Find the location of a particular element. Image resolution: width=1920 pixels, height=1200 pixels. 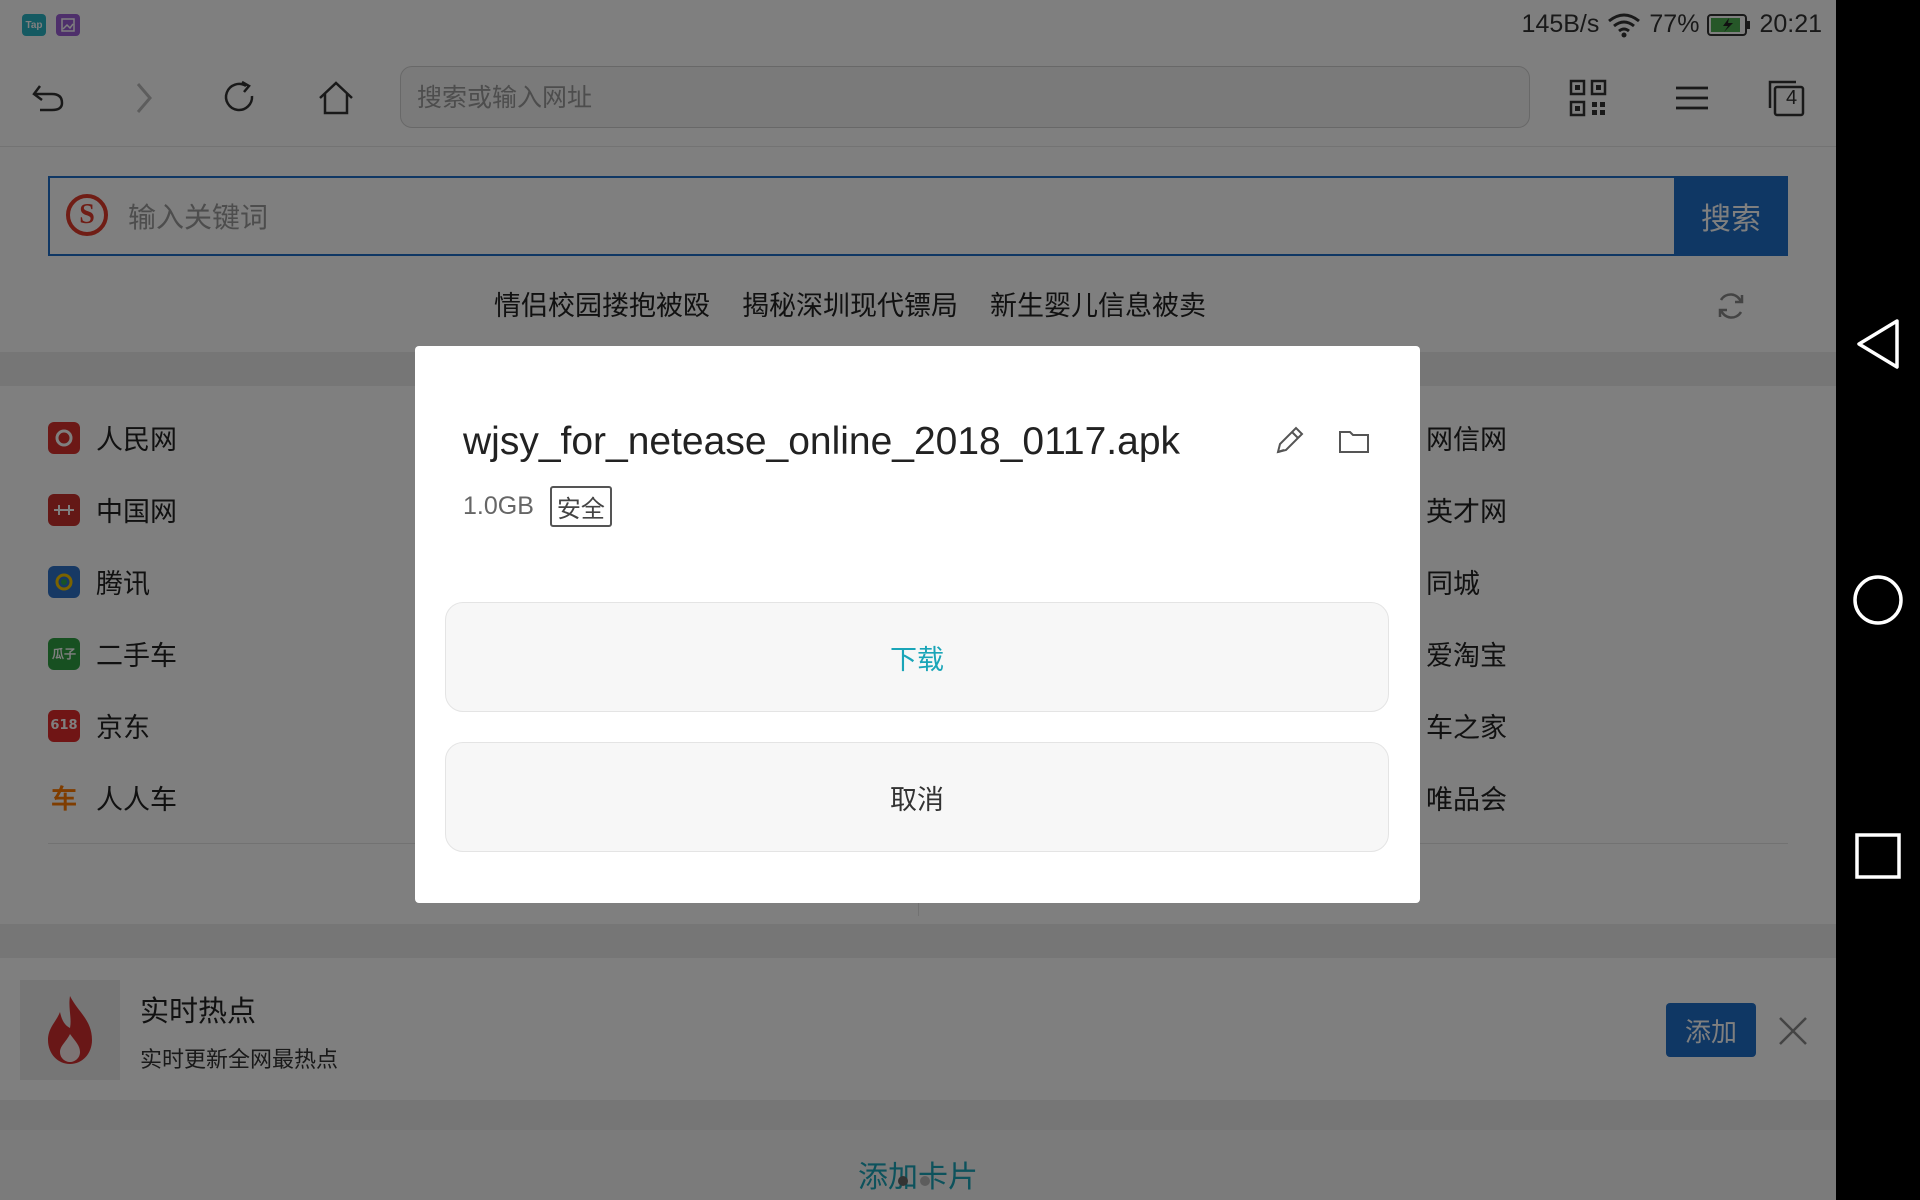

file-size: 1.0GB is located at coordinates (498, 506).